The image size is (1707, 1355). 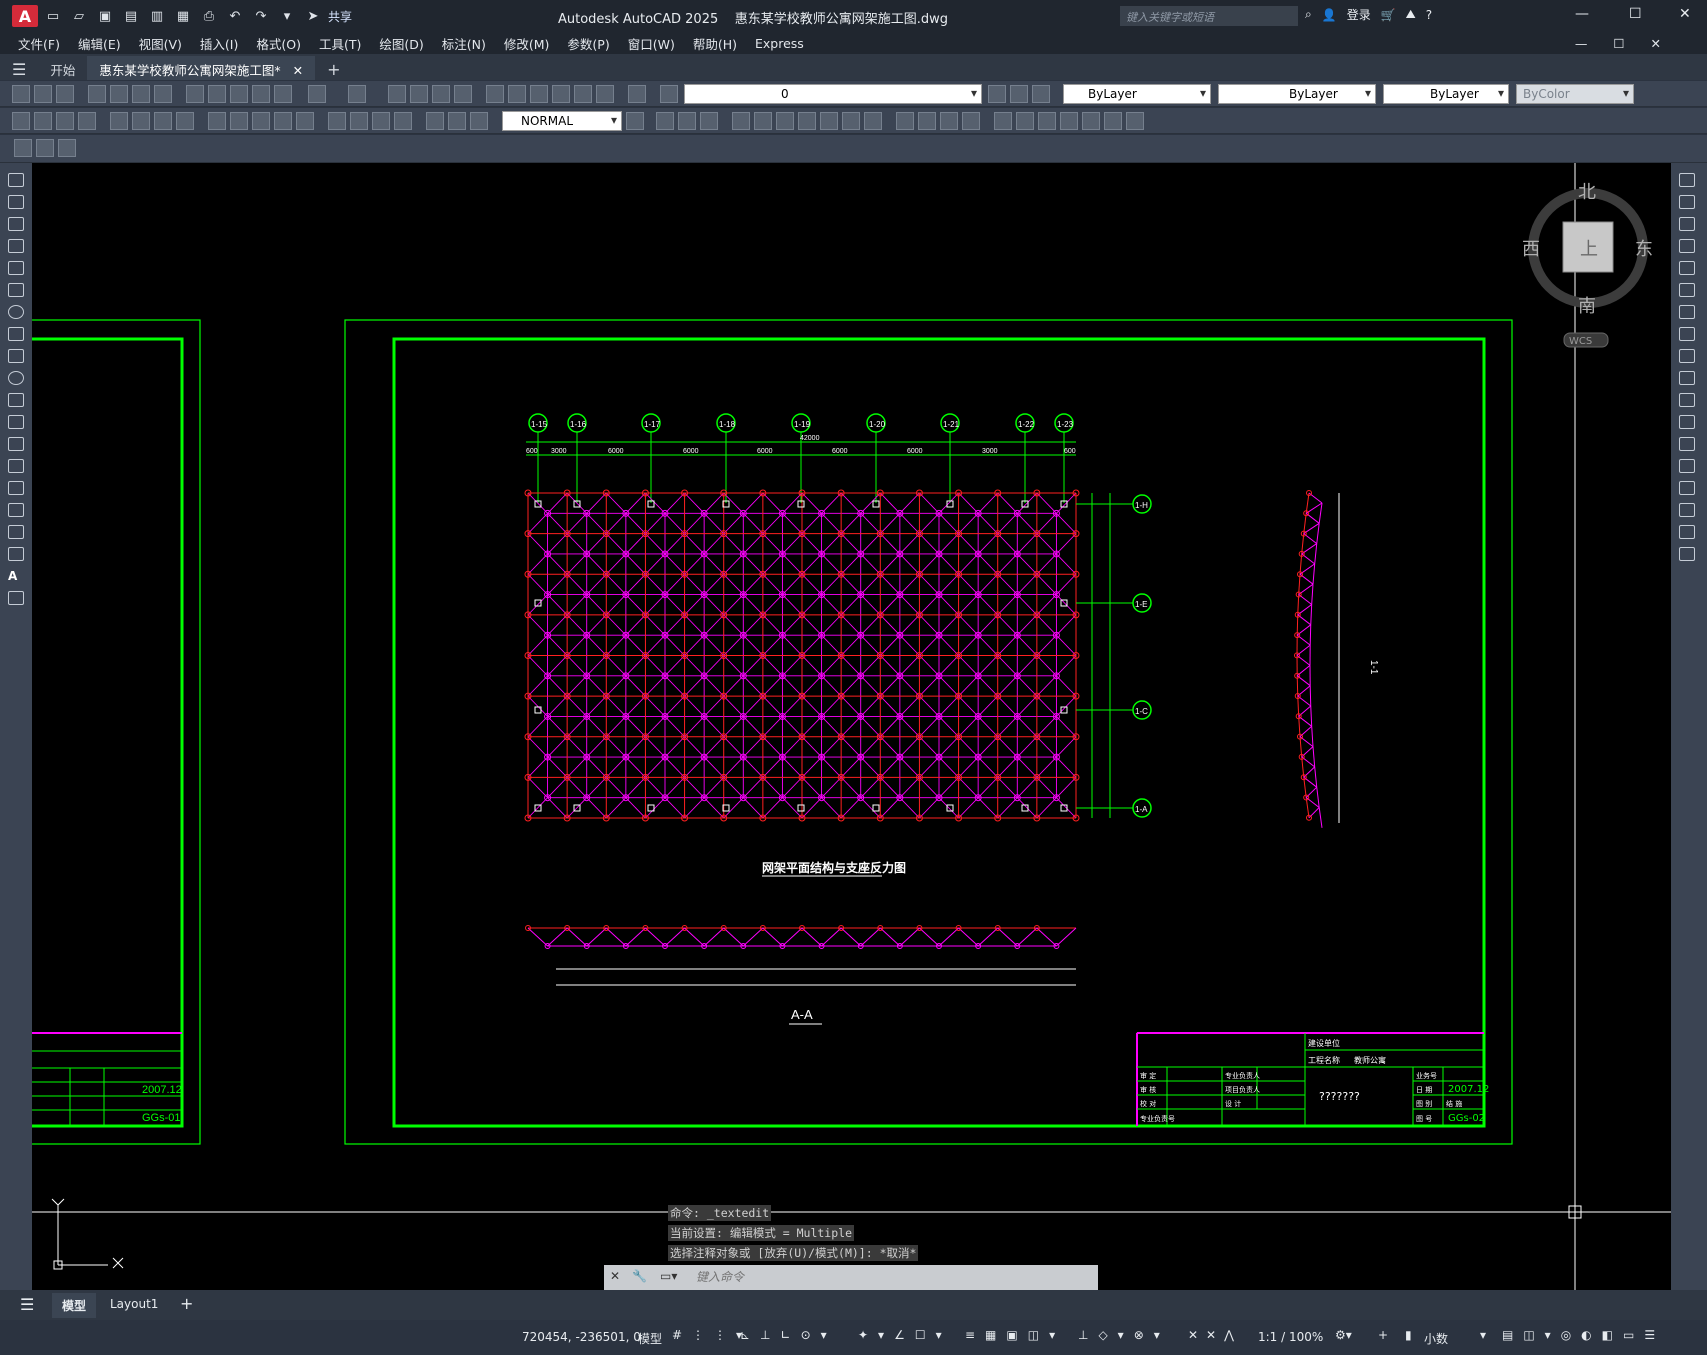 I want to click on menu-parametric: 参数(P), so click(x=588, y=43).